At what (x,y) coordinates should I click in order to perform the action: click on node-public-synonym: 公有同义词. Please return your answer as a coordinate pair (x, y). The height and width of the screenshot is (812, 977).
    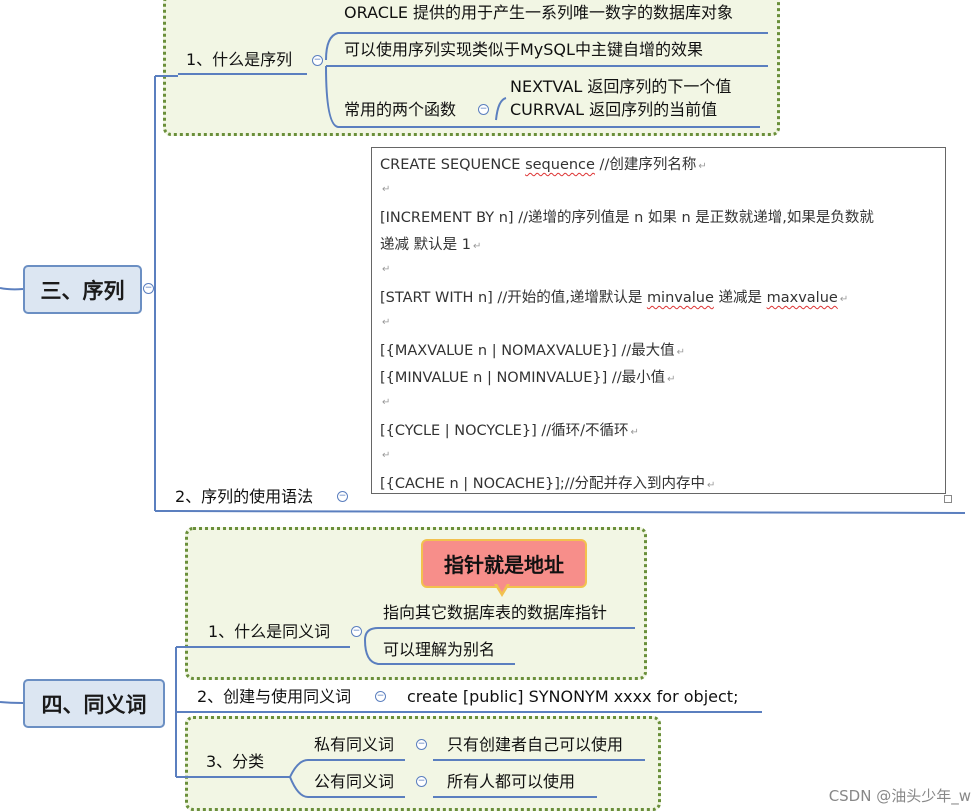
    Looking at the image, I should click on (354, 782).